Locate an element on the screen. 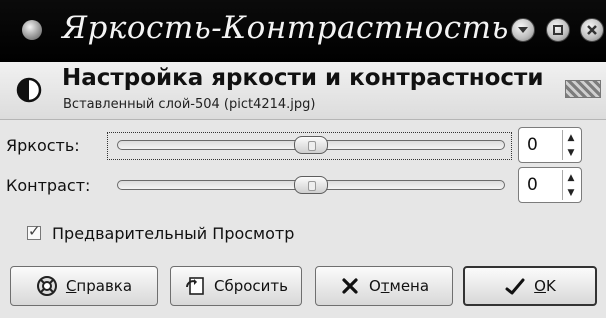 The image size is (606, 318). cancel-label: Отмена is located at coordinates (399, 286).